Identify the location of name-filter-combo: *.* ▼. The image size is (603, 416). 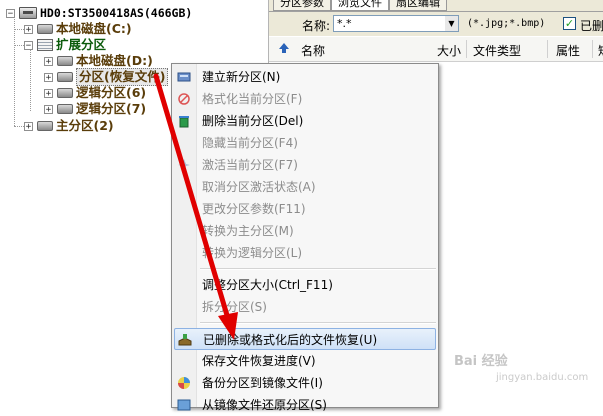
(396, 23).